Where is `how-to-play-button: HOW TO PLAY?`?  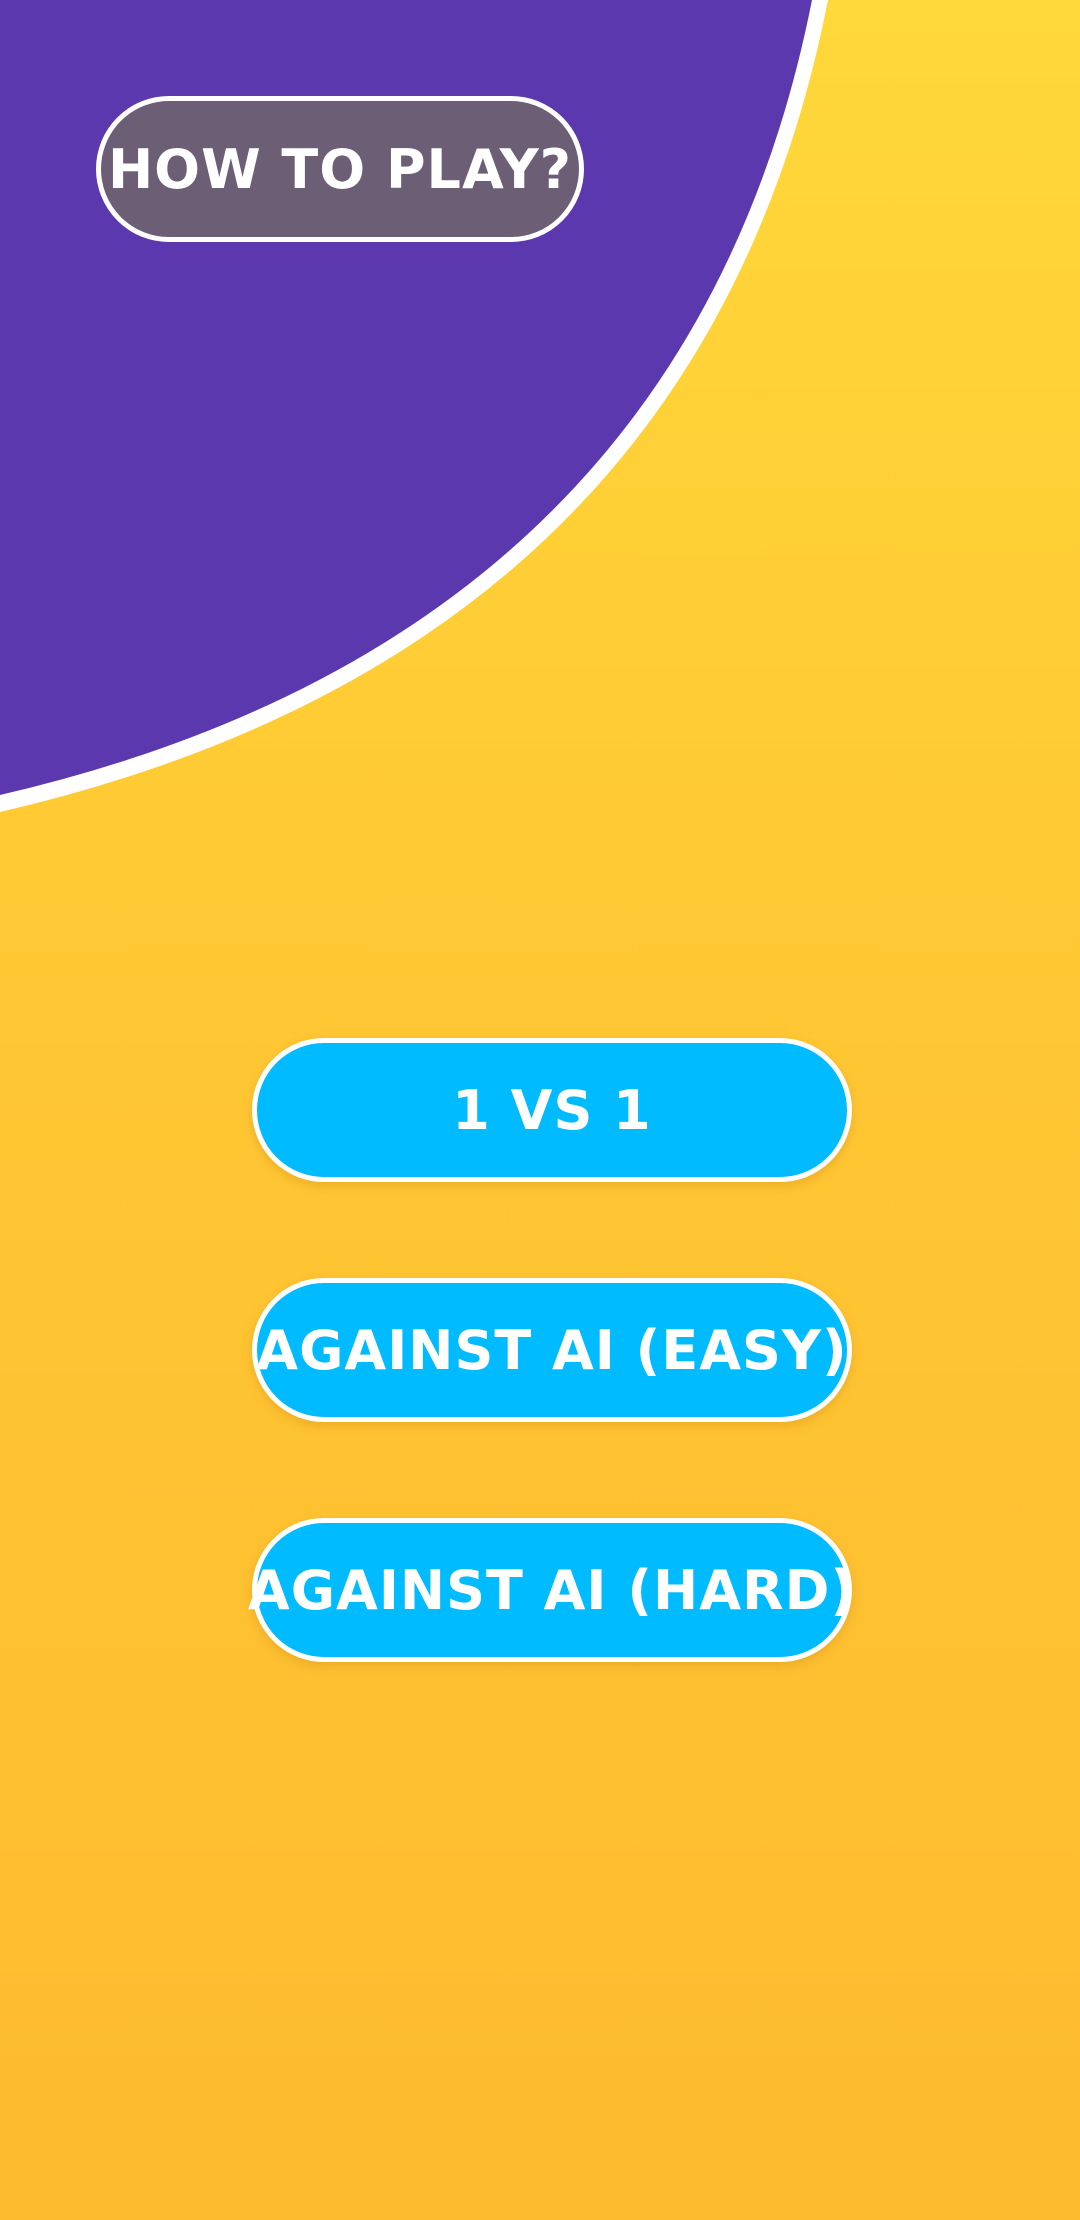 how-to-play-button: HOW TO PLAY? is located at coordinates (340, 169).